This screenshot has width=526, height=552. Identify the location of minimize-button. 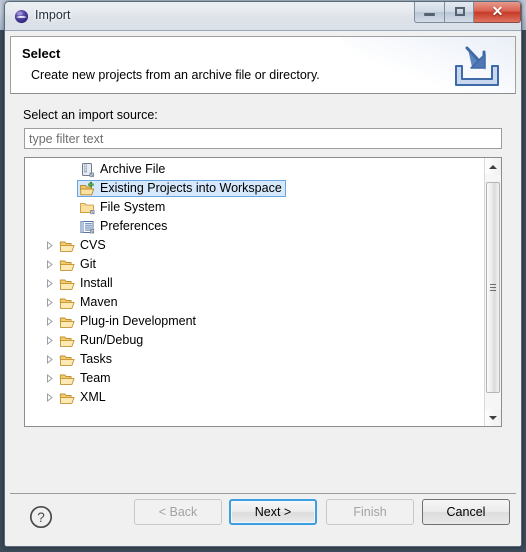
(429, 12).